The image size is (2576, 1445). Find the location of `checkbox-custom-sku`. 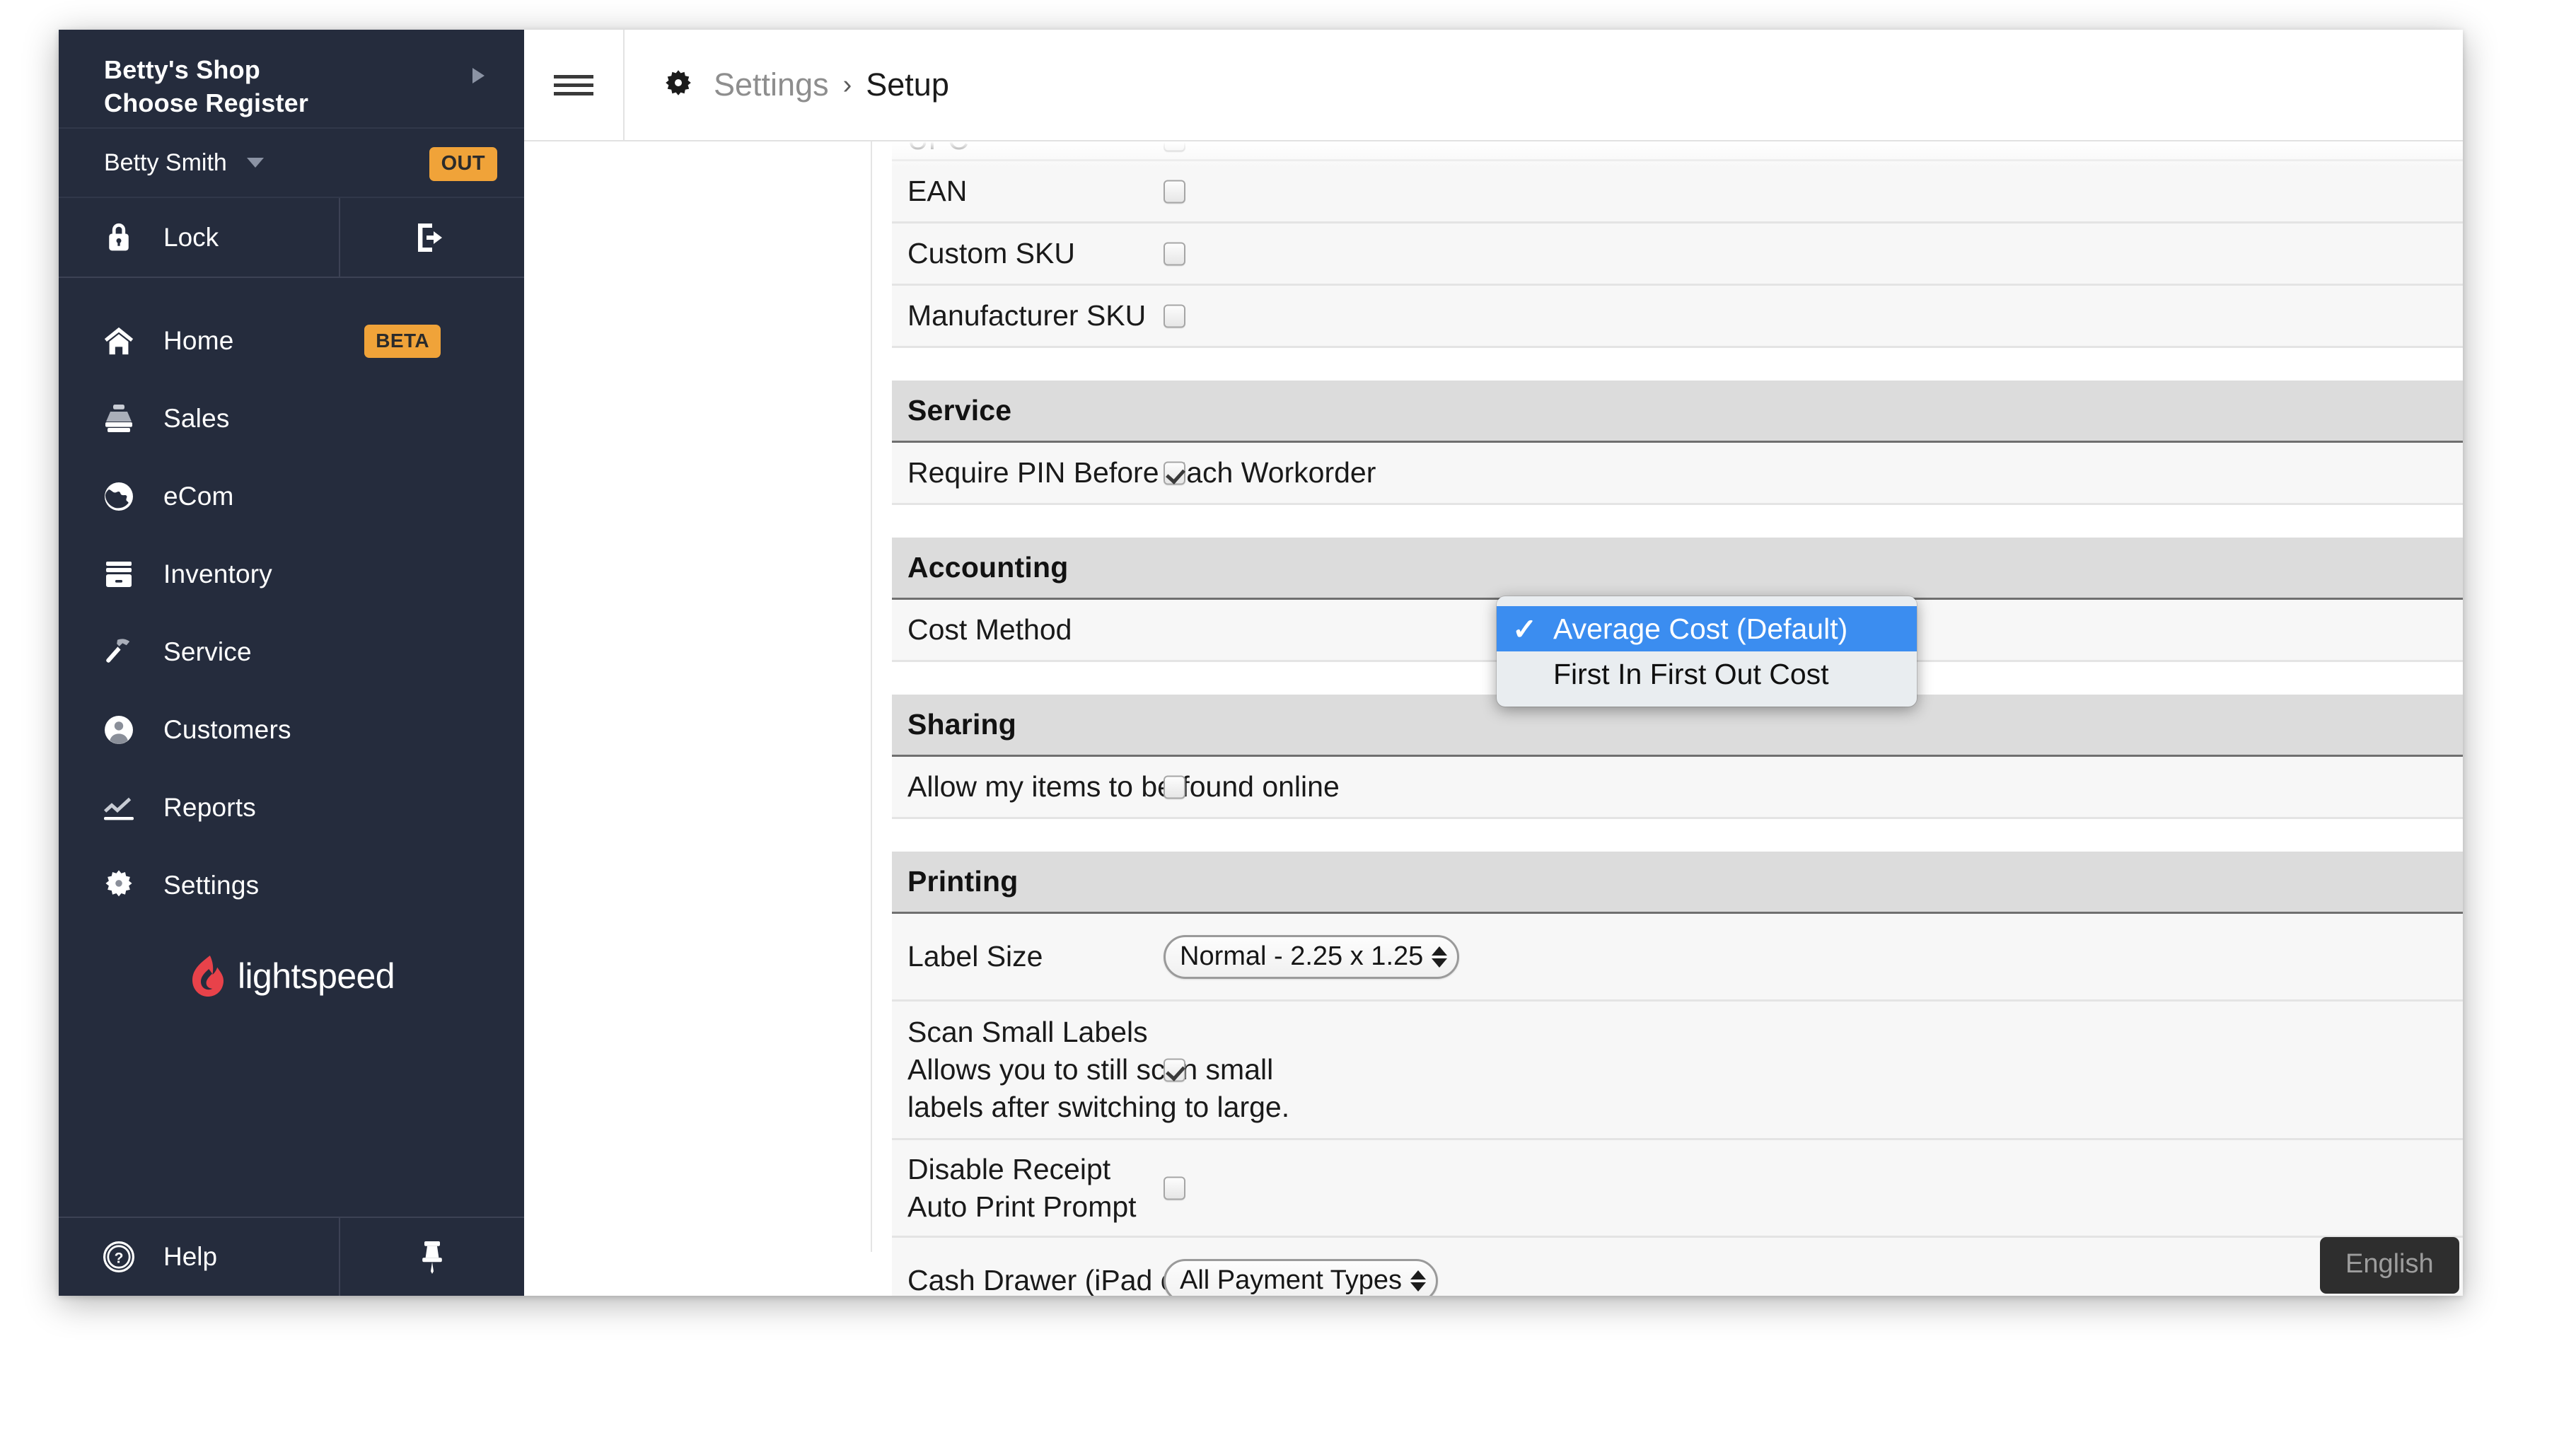

checkbox-custom-sku is located at coordinates (1174, 253).